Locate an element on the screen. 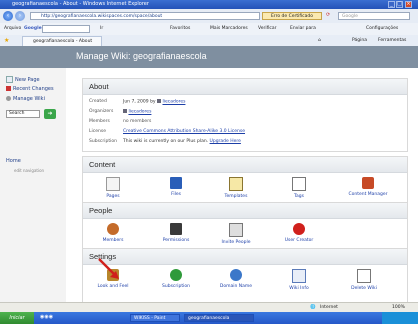 The height and width of the screenshot is (324, 418). verify-button: Verificar is located at coordinates (267, 29).